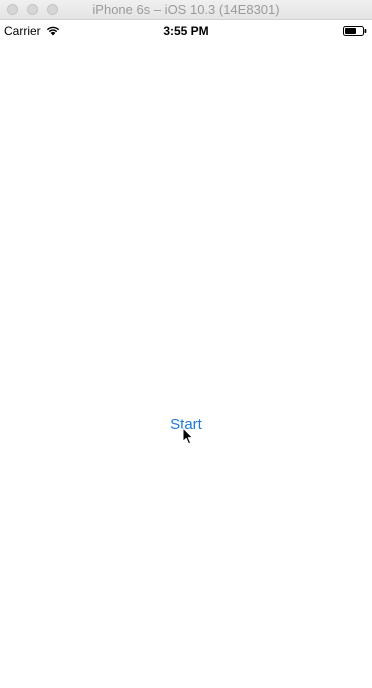 This screenshot has height=688, width=372. I want to click on ios-status-bar: Carrier 3:55 PM, so click(186, 31).